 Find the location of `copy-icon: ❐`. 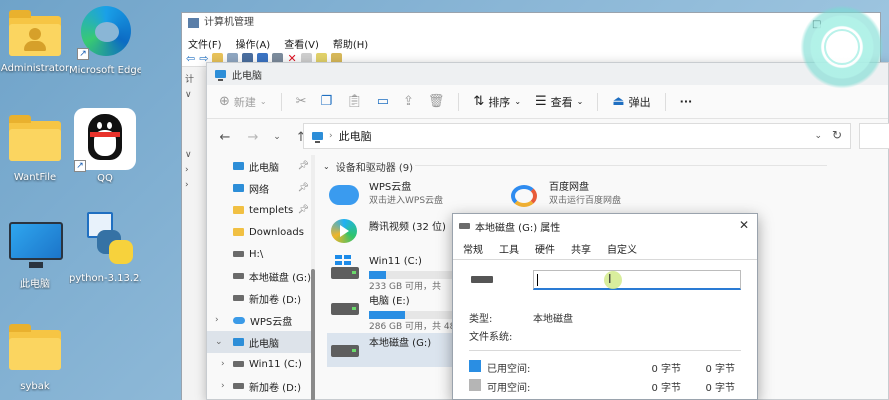

copy-icon: ❐ is located at coordinates (327, 101).